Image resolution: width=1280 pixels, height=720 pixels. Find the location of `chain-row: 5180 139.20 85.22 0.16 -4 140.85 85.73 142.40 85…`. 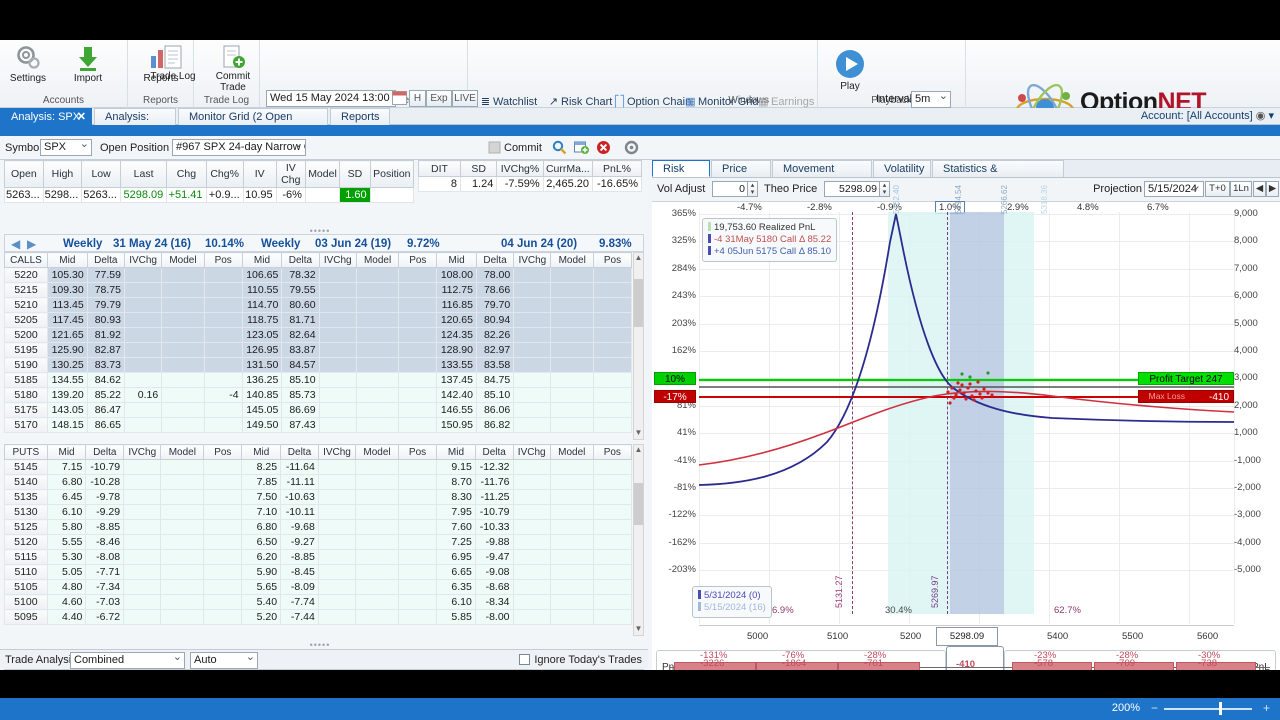

chain-row: 5180 139.20 85.22 0.16 -4 140.85 85.73 142.40 85… is located at coordinates (318, 395).